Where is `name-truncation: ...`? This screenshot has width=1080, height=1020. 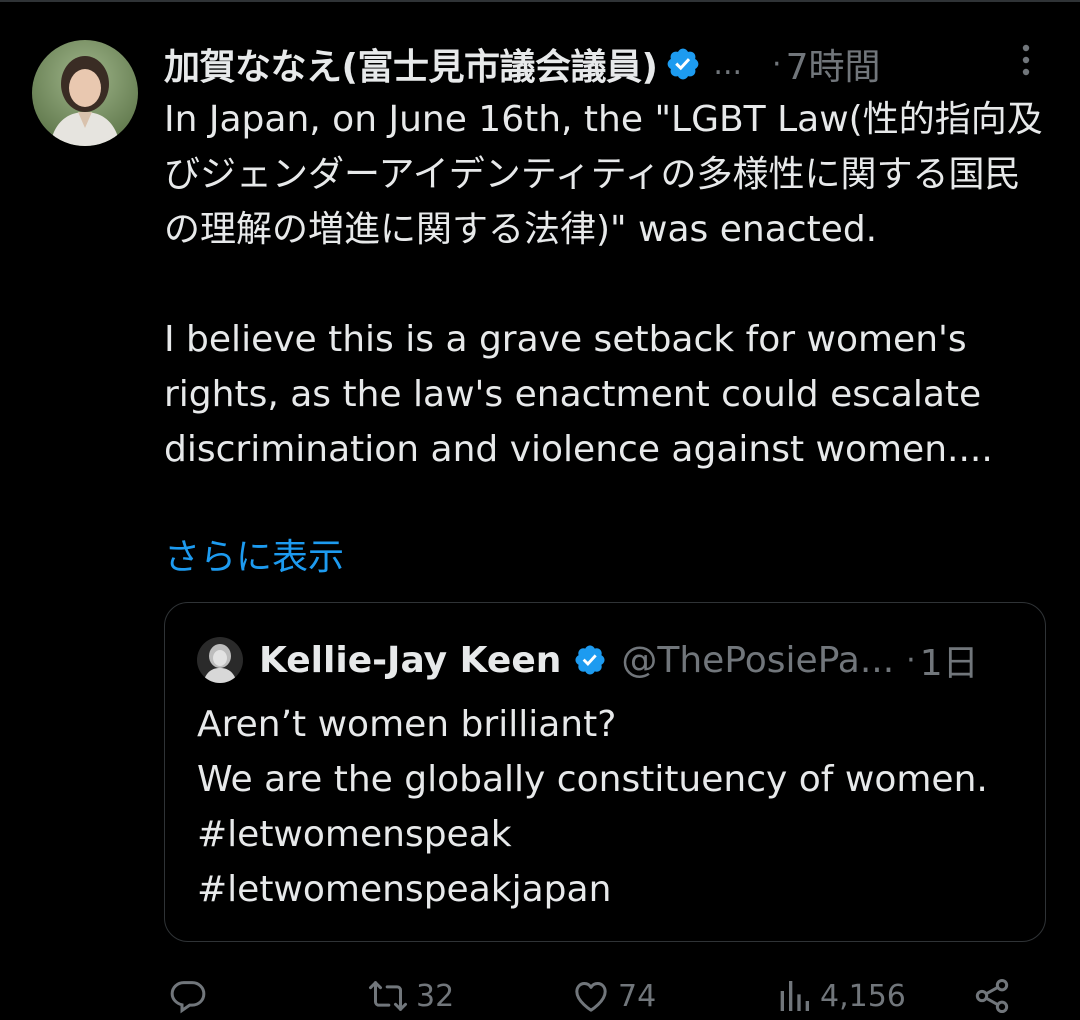
name-truncation: ... is located at coordinates (728, 64).